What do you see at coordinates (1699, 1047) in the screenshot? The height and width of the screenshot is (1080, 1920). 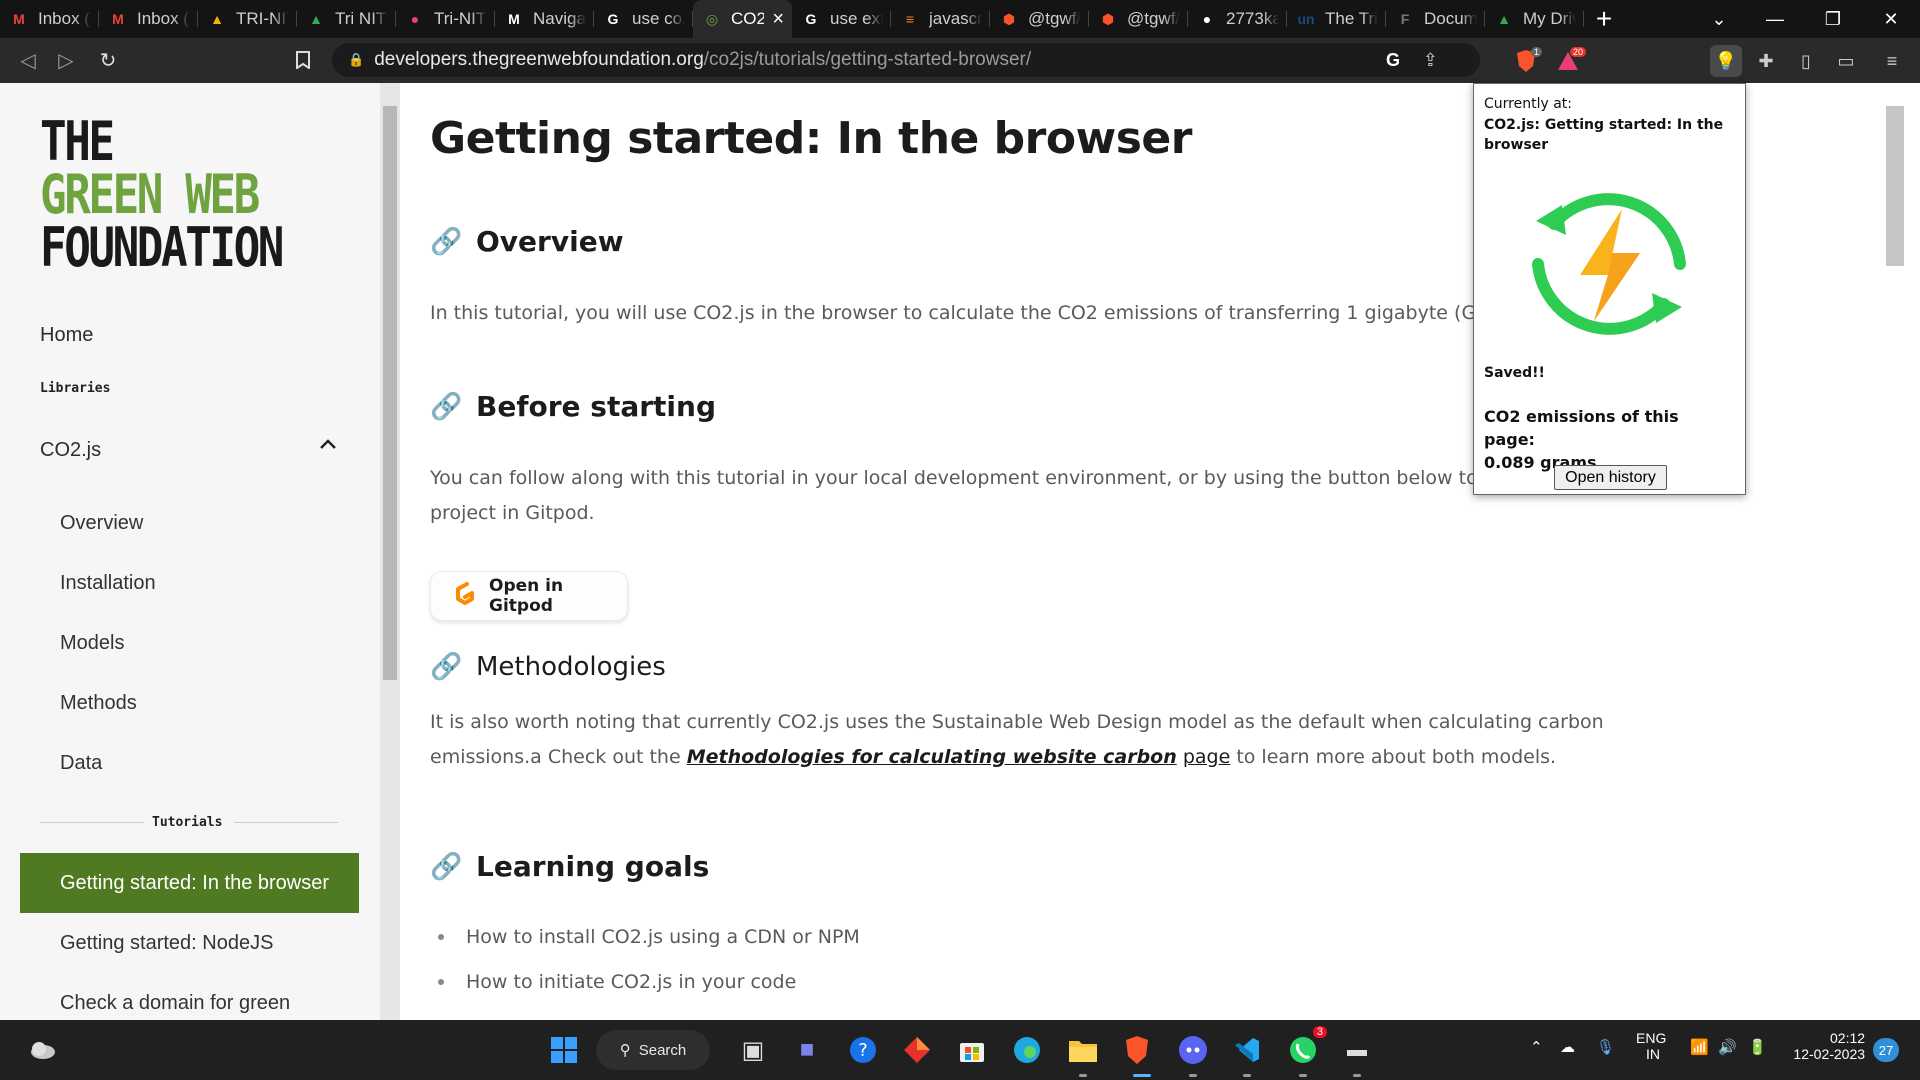 I see `wifi-icon: 📶` at bounding box center [1699, 1047].